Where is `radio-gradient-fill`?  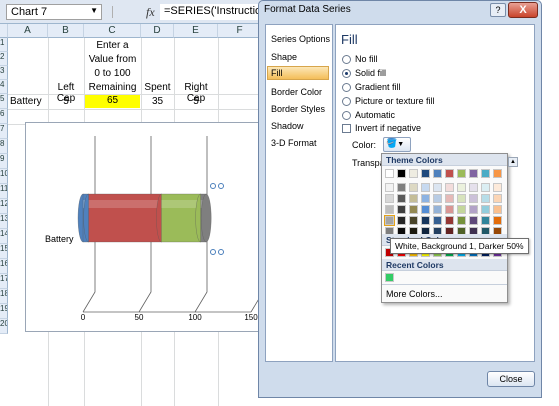 radio-gradient-fill is located at coordinates (346, 87).